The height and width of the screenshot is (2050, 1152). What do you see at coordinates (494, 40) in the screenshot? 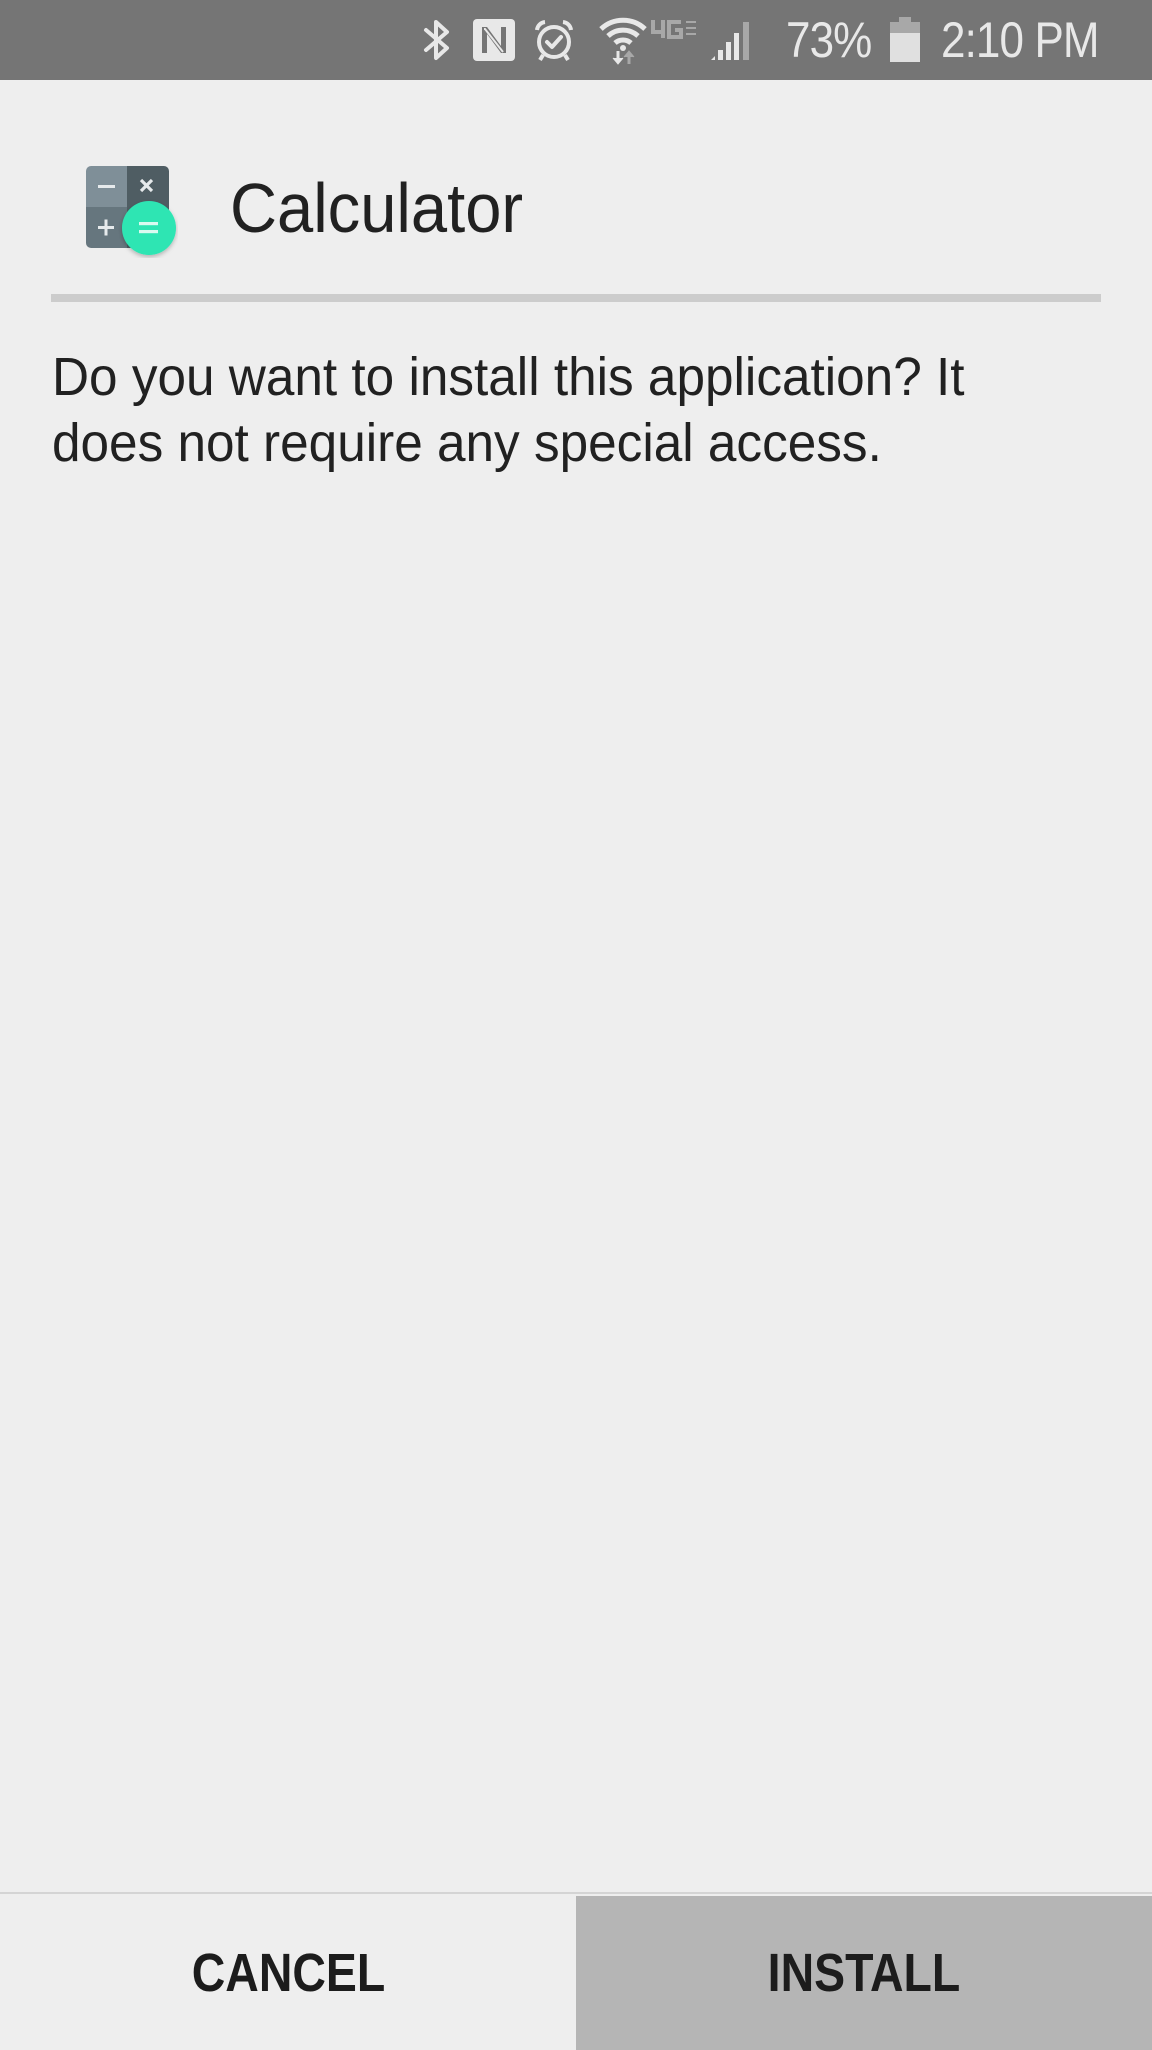
I see `nfc-icon` at bounding box center [494, 40].